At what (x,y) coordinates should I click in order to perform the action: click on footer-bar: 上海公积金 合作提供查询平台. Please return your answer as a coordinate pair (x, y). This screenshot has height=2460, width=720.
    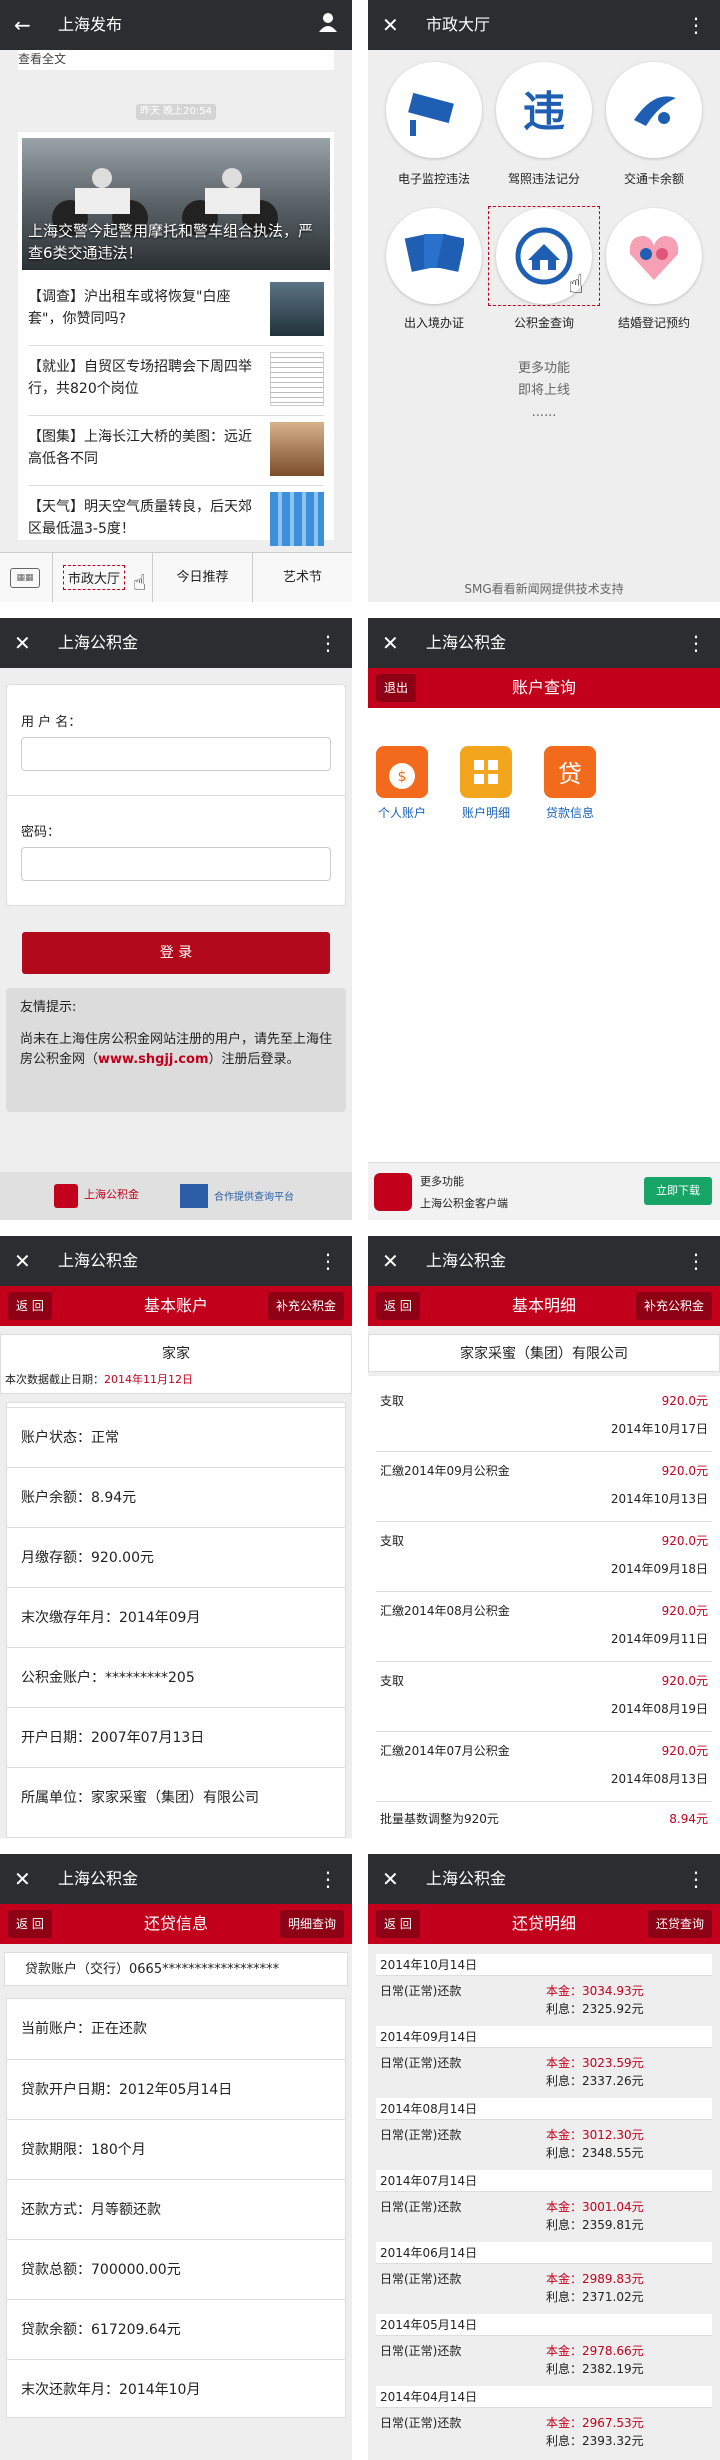
    Looking at the image, I should click on (176, 1196).